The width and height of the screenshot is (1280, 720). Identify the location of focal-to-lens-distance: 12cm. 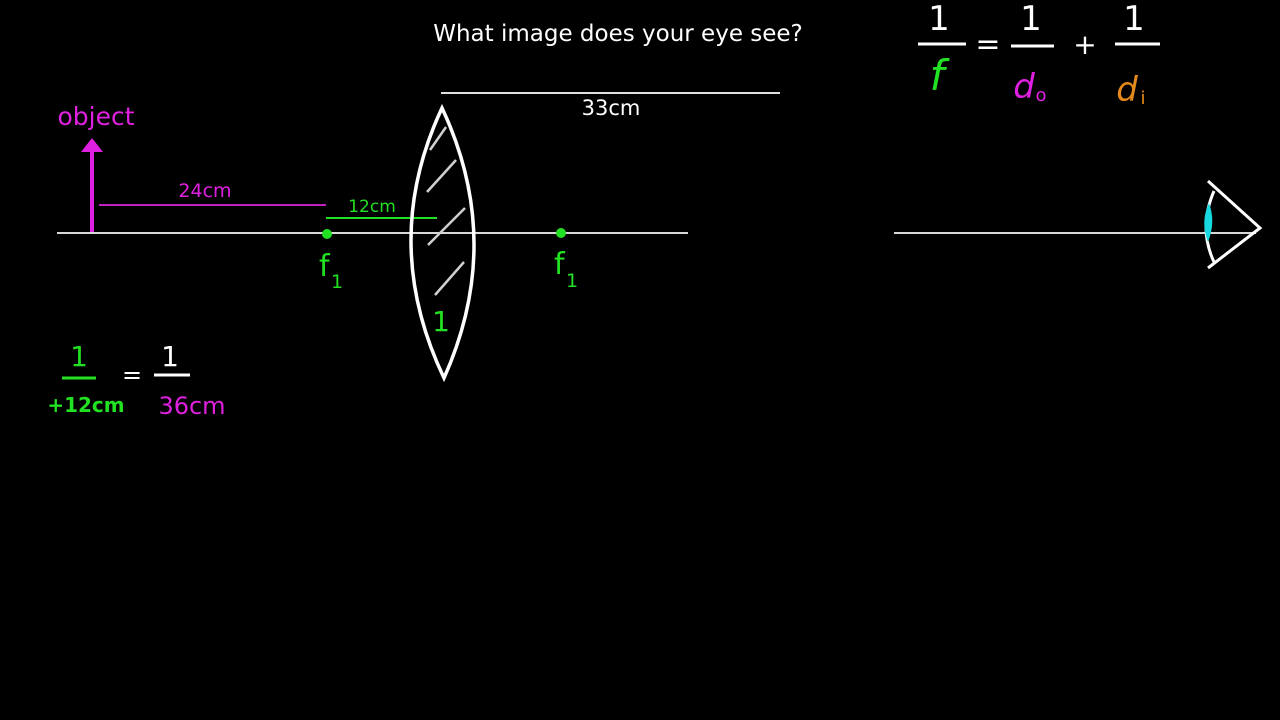
(372, 207).